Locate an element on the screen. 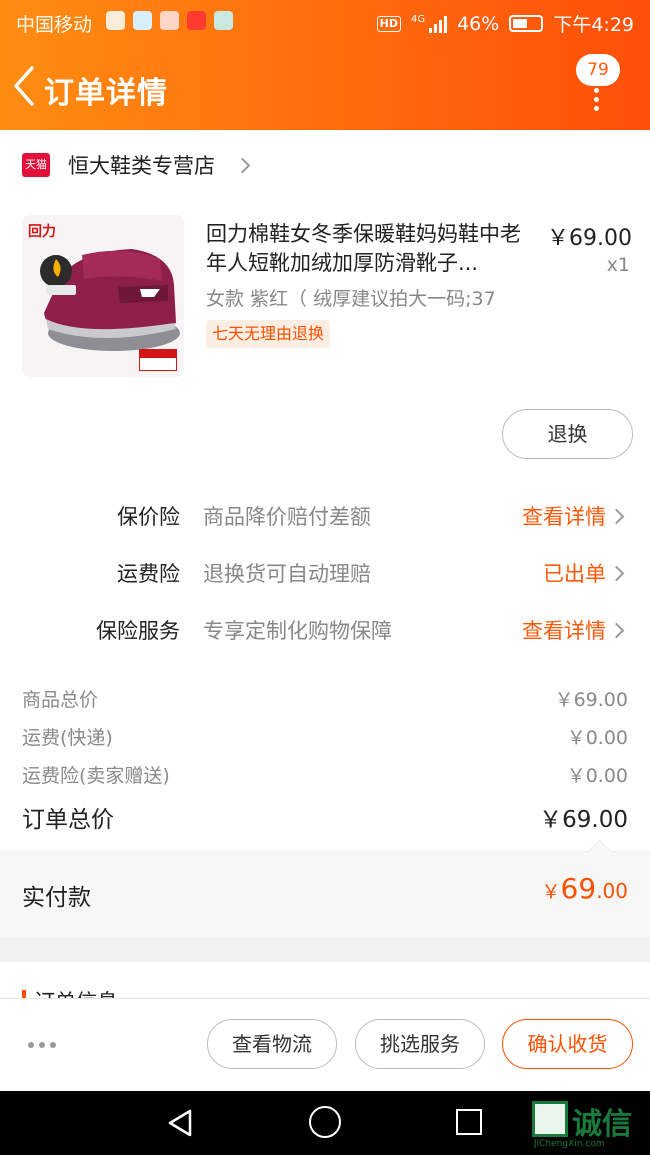 The height and width of the screenshot is (1155, 650). view-logistics-button: 查看物流 is located at coordinates (272, 1044).